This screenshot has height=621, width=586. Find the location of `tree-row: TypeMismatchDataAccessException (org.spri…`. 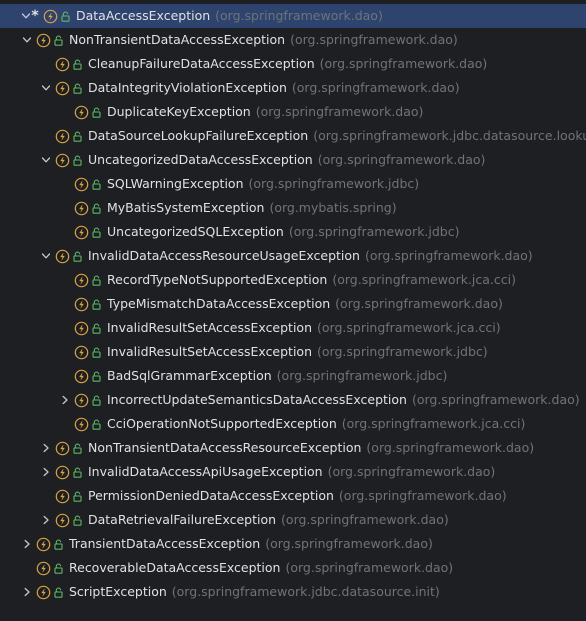

tree-row: TypeMismatchDataAccessException (org.spri… is located at coordinates (293, 304).